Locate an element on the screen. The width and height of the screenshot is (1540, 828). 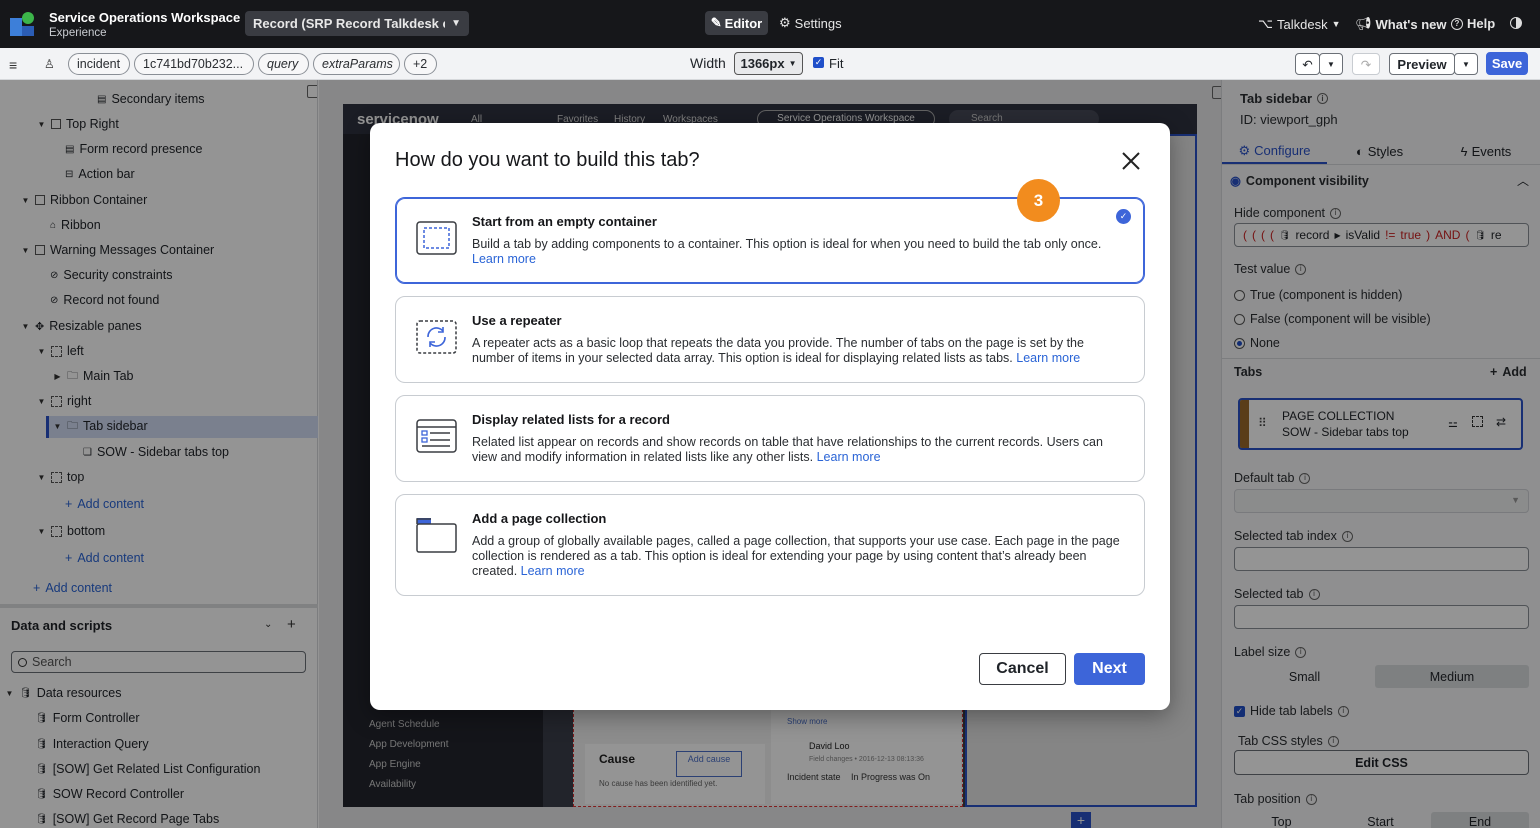
whats-new-button: 📢︎ What's new is located at coordinates (1401, 24).